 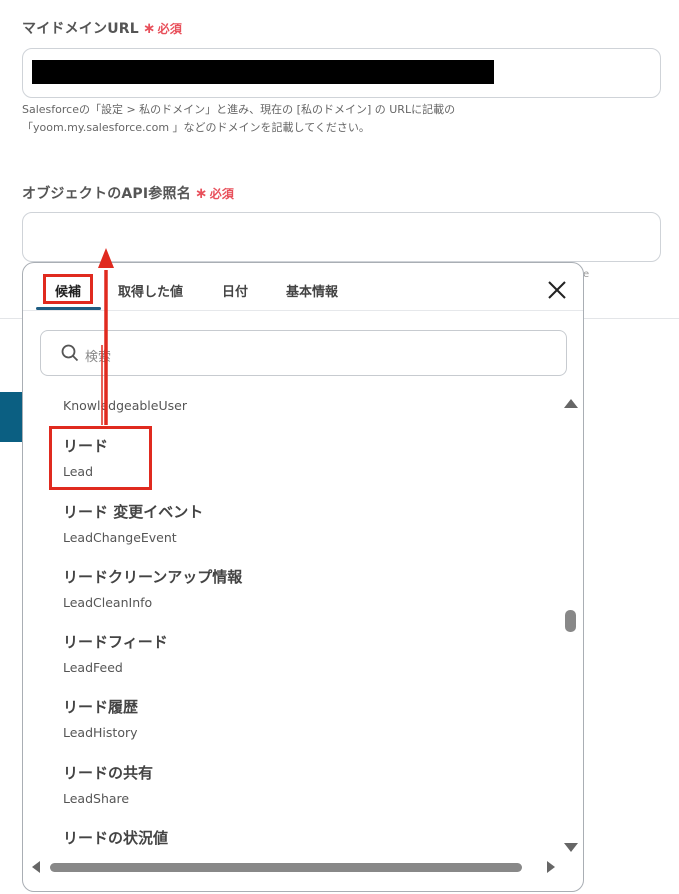 What do you see at coordinates (36, 867) in the screenshot?
I see `triangle-left-icon` at bounding box center [36, 867].